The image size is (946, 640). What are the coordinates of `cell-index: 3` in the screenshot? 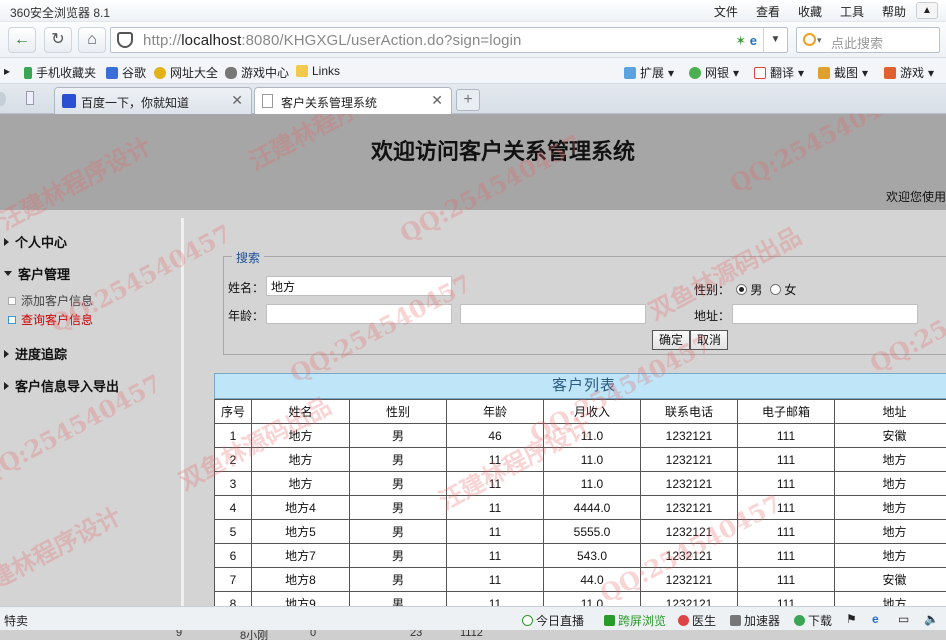 It's located at (233, 483).